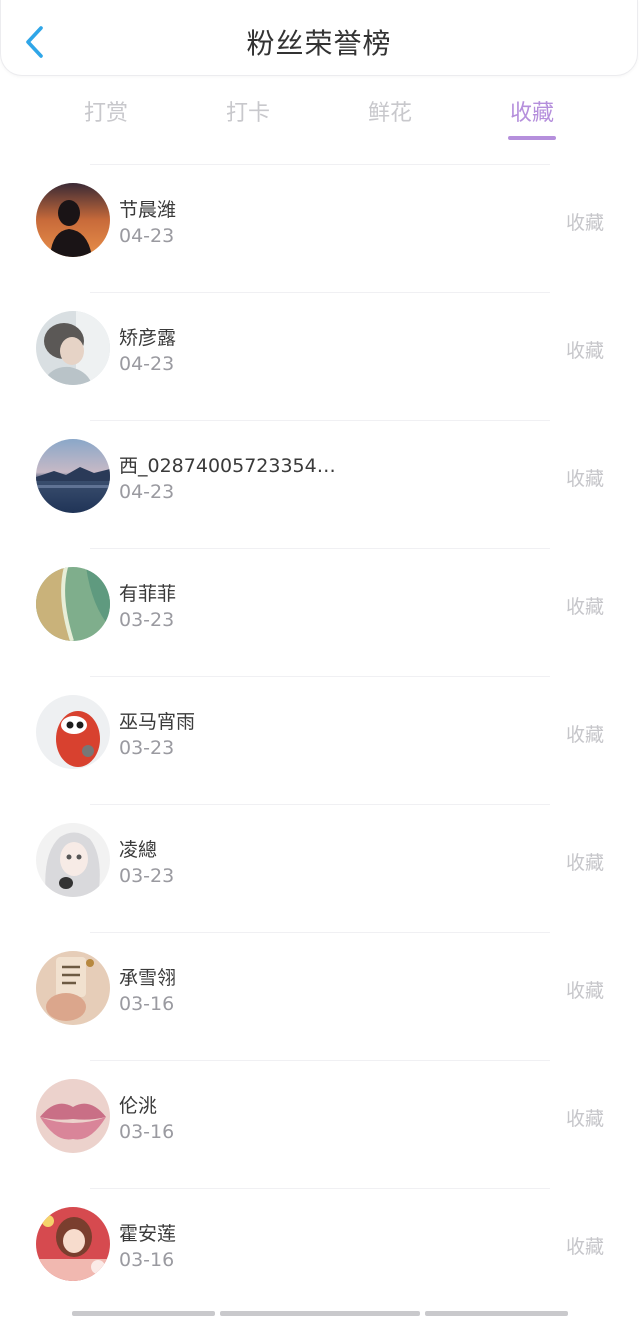  I want to click on fan-name: 承雪翎, so click(148, 978).